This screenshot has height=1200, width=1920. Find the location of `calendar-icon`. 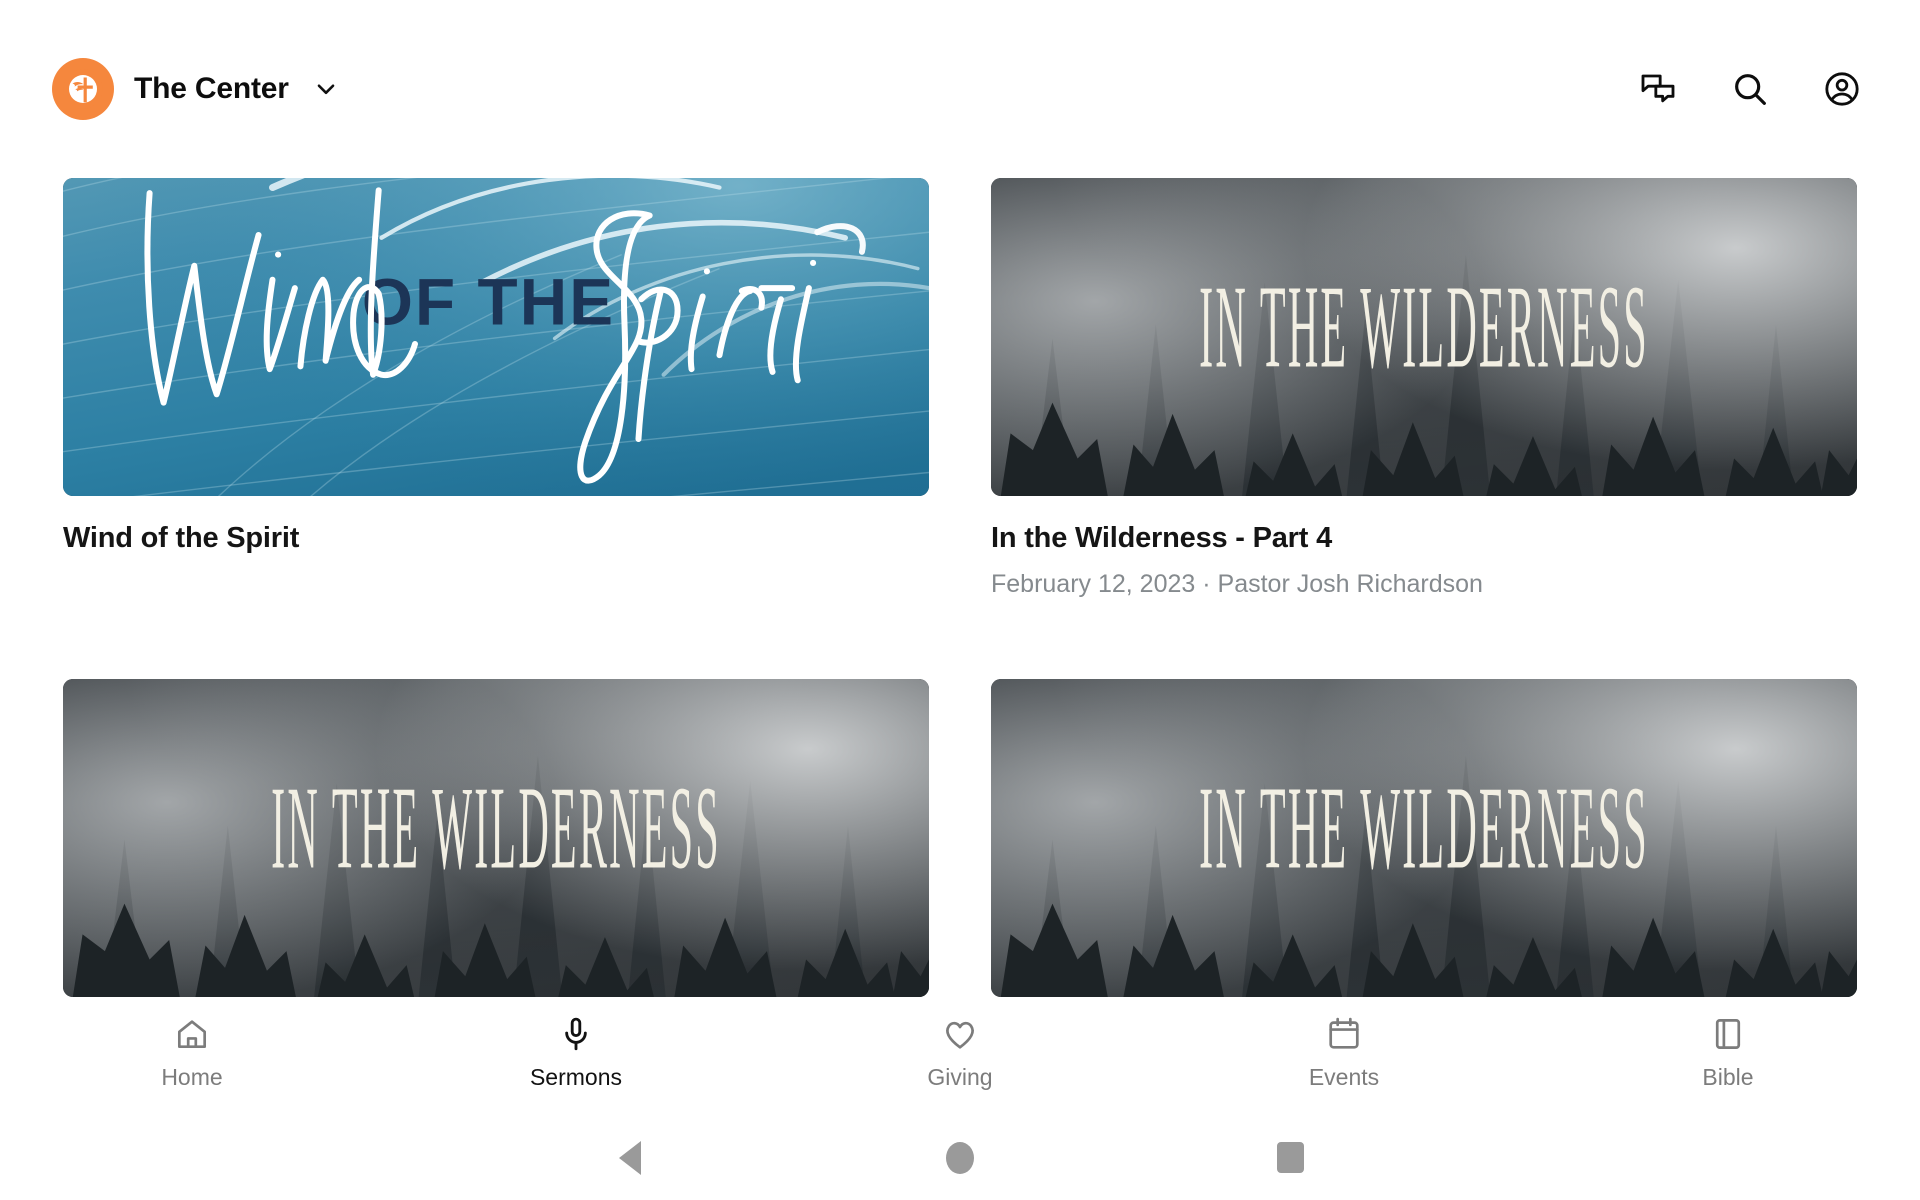

calendar-icon is located at coordinates (1344, 1034).